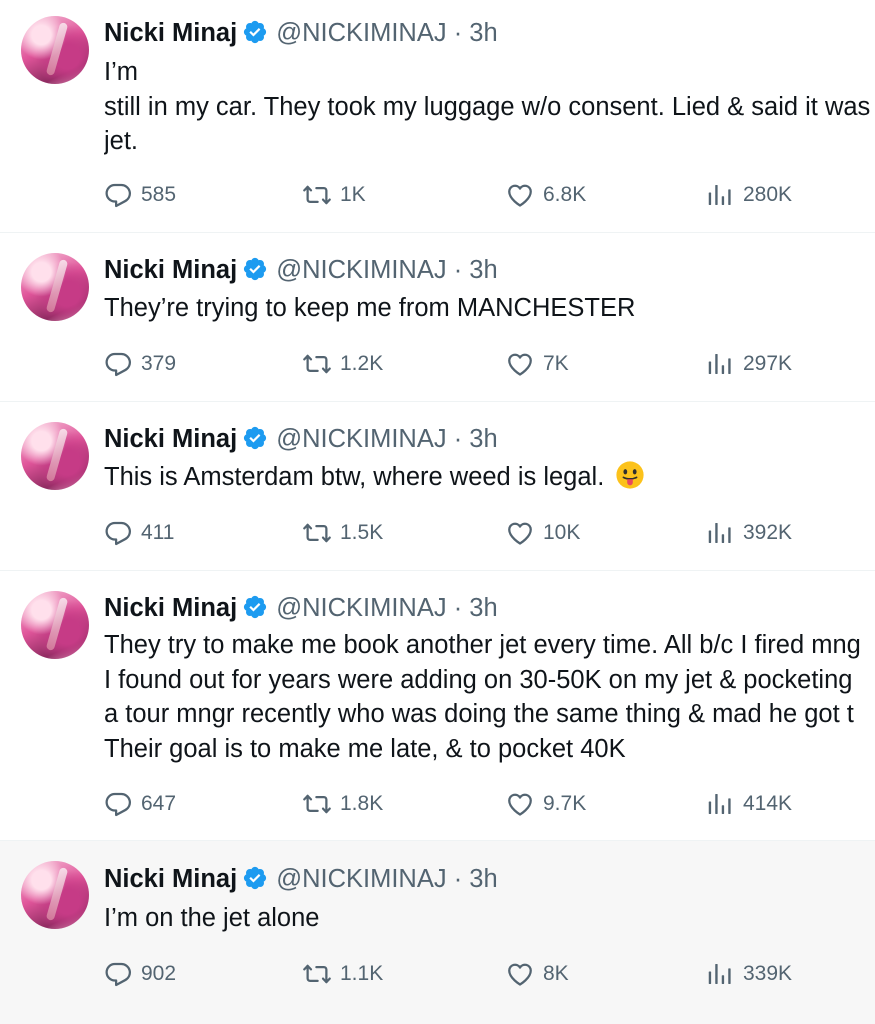 Image resolution: width=875 pixels, height=1024 pixels. Describe the element at coordinates (139, 974) in the screenshot. I see `reply-button: 902` at that location.